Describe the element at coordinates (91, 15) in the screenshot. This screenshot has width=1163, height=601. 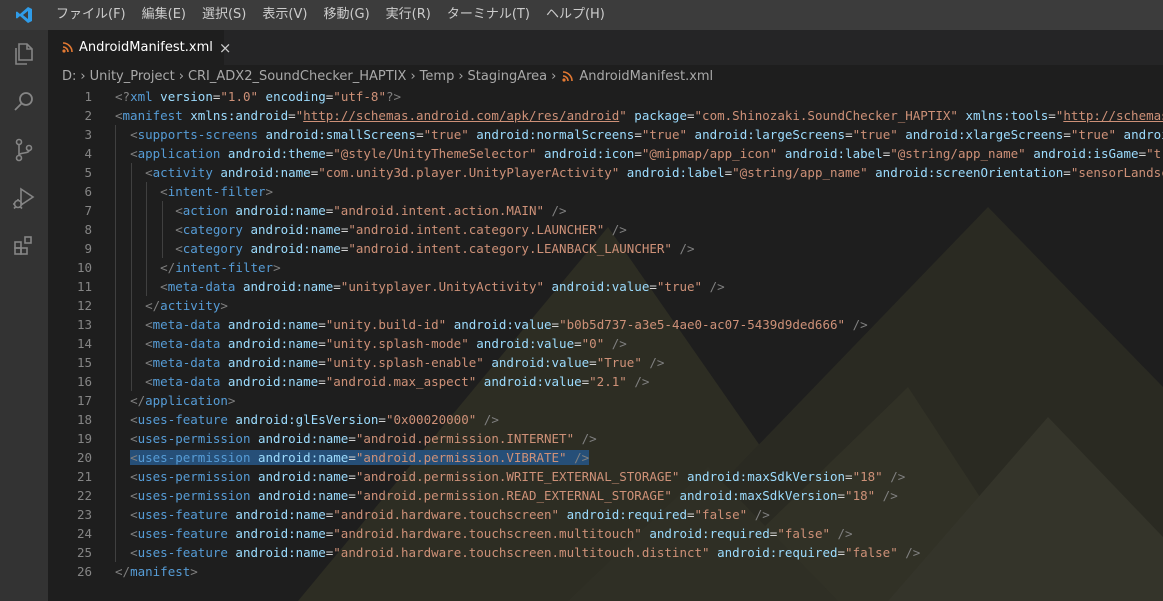
I see `menu-file: ファイル(F)` at that location.